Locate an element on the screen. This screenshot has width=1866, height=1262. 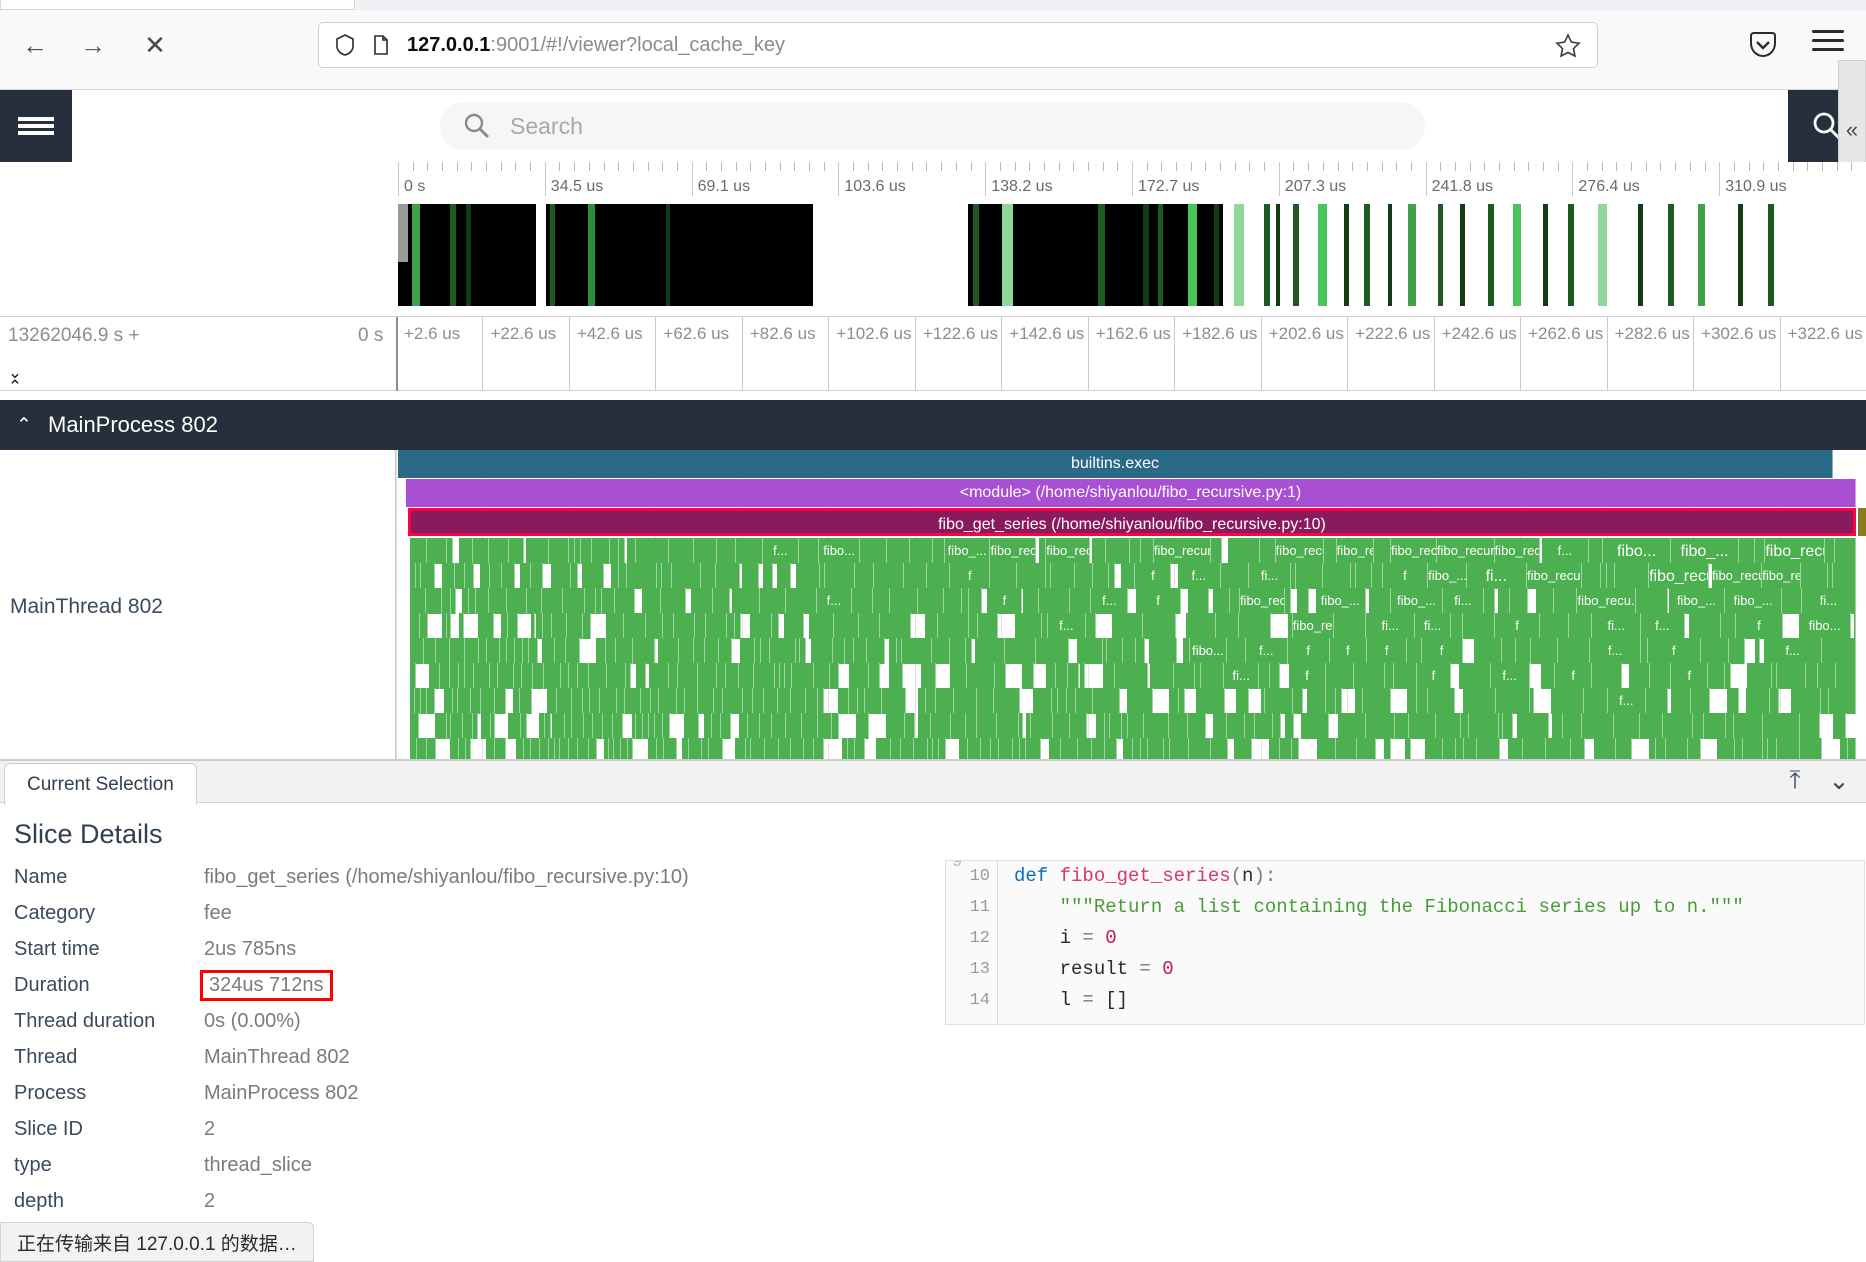
browser-menu-icon is located at coordinates (1828, 43).